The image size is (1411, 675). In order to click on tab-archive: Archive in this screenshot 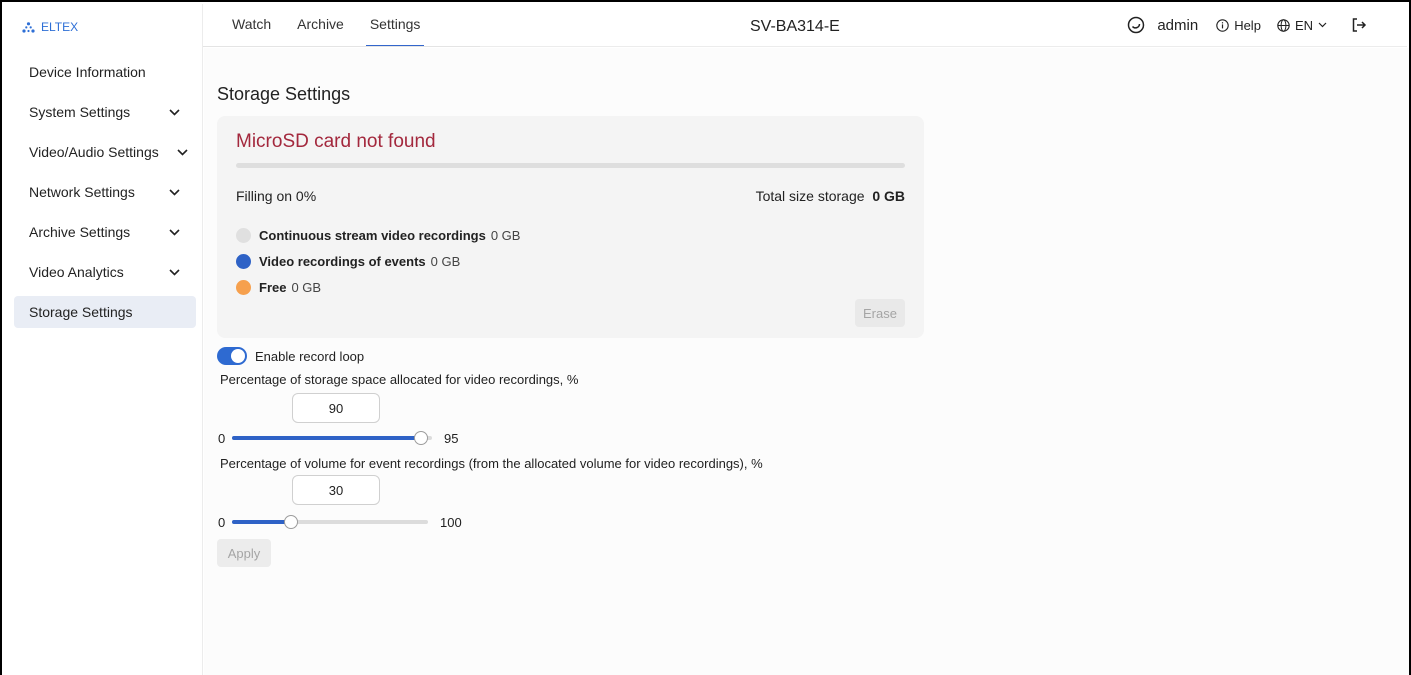, I will do `click(320, 25)`.